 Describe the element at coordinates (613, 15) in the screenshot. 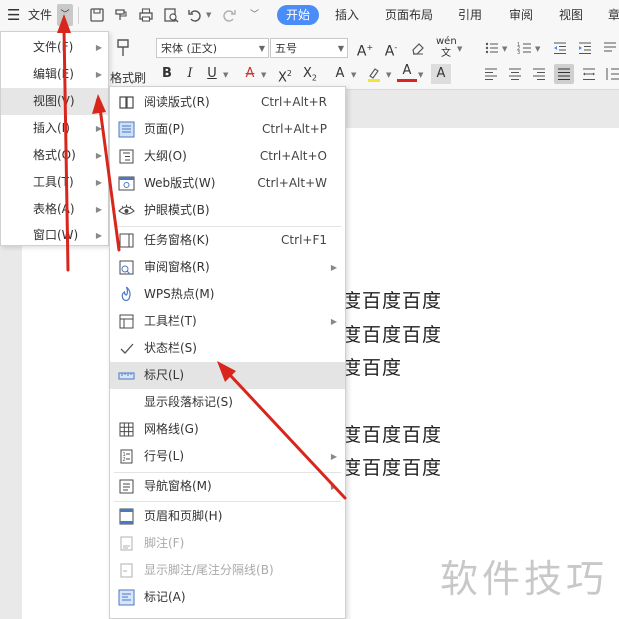

I see `tab-chapter: 章` at that location.